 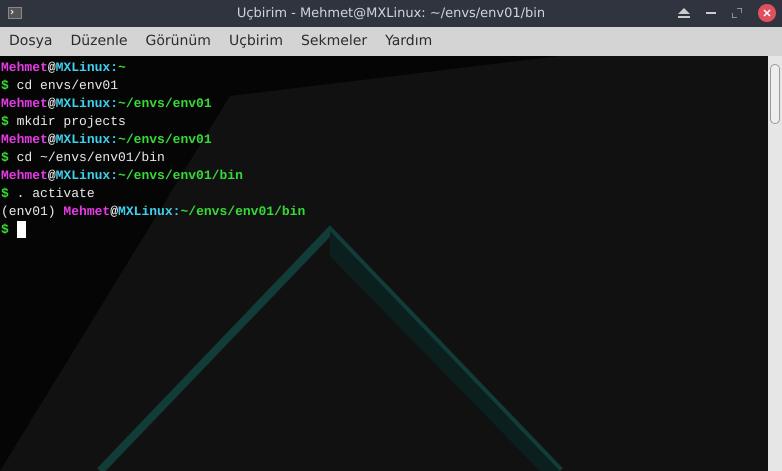 What do you see at coordinates (63, 122) in the screenshot?
I see `terminal-line: $ mkdir projects` at bounding box center [63, 122].